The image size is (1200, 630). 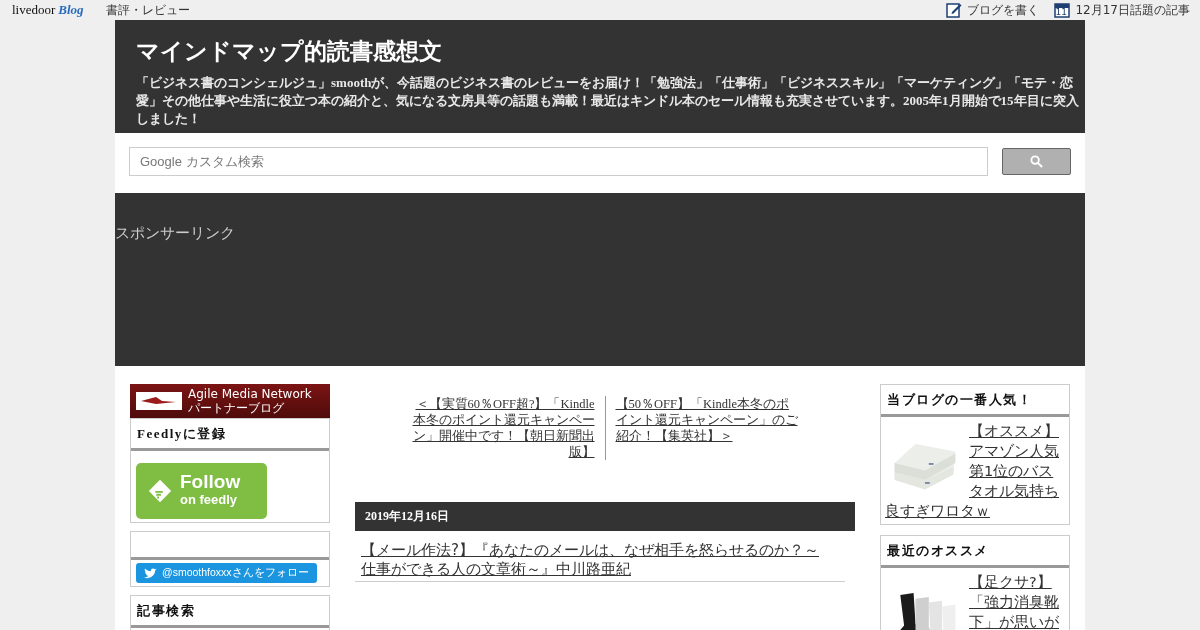 What do you see at coordinates (609, 51) in the screenshot?
I see `blog-title: マインドマップ的読書感想文` at bounding box center [609, 51].